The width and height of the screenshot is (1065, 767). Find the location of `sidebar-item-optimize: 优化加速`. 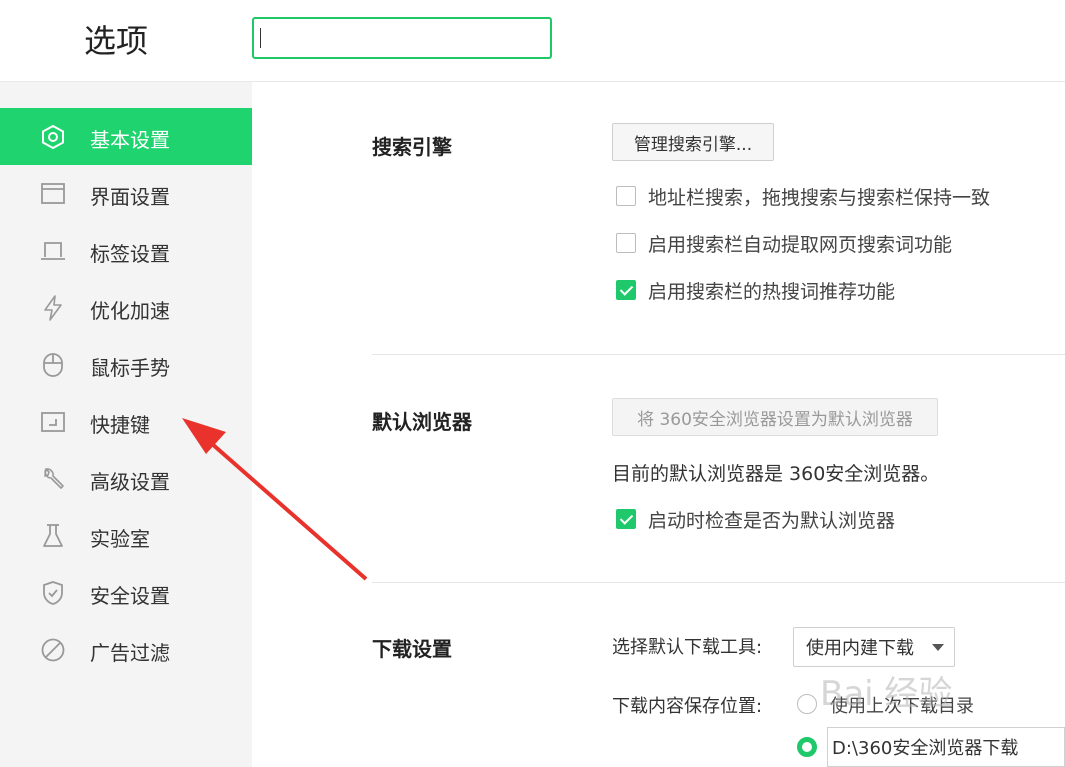

sidebar-item-optimize: 优化加速 is located at coordinates (126, 307).